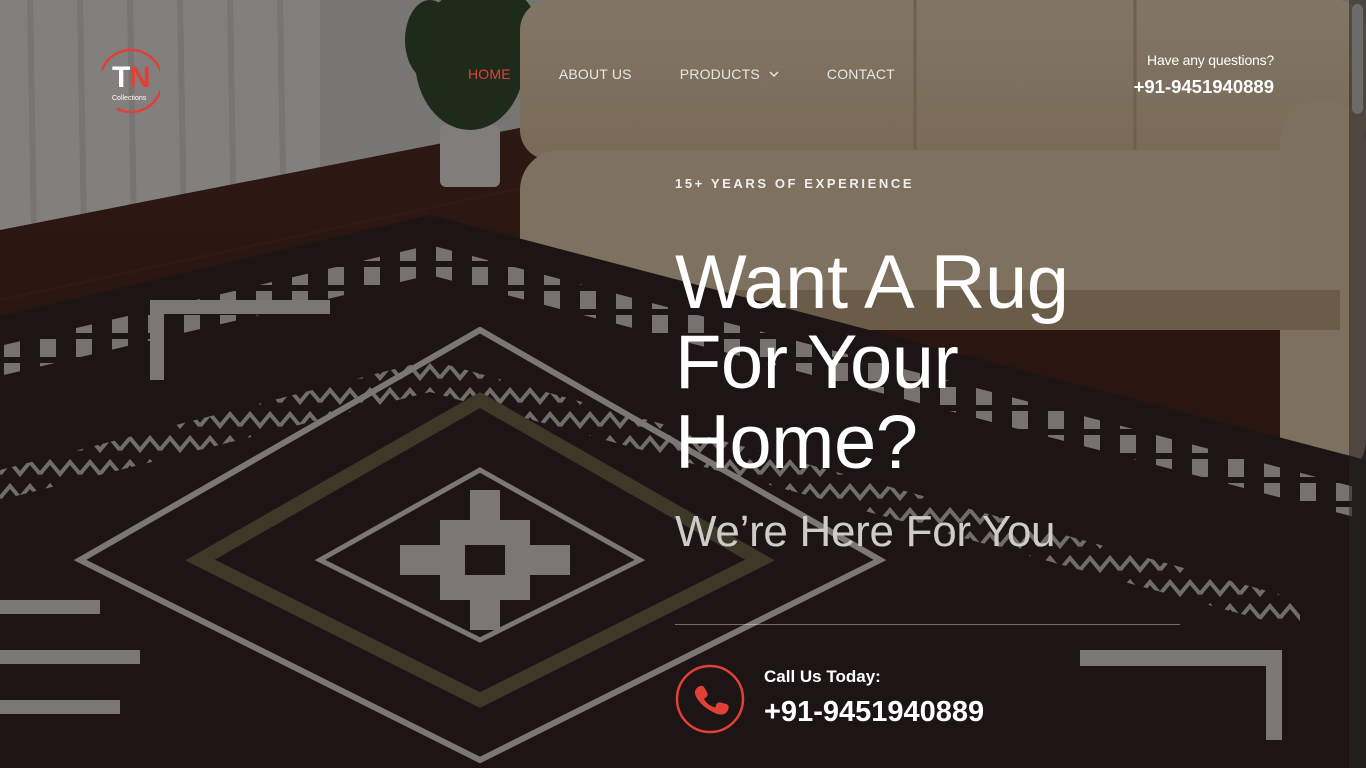 The width and height of the screenshot is (1366, 768). Describe the element at coordinates (129, 98) in the screenshot. I see `logo-subtext: Collections` at that location.